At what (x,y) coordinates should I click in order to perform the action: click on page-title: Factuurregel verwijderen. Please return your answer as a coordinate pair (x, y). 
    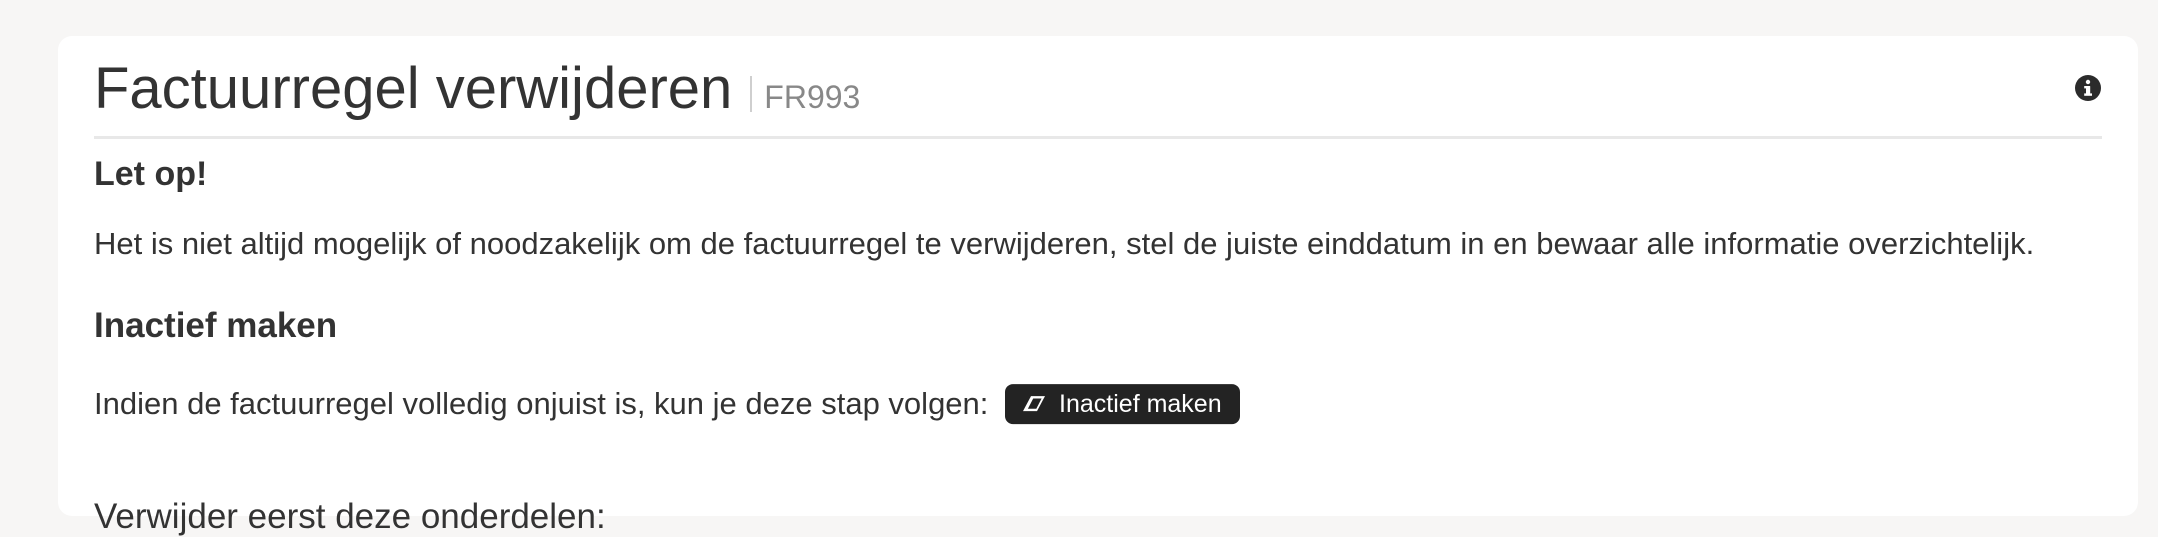
    Looking at the image, I should click on (413, 88).